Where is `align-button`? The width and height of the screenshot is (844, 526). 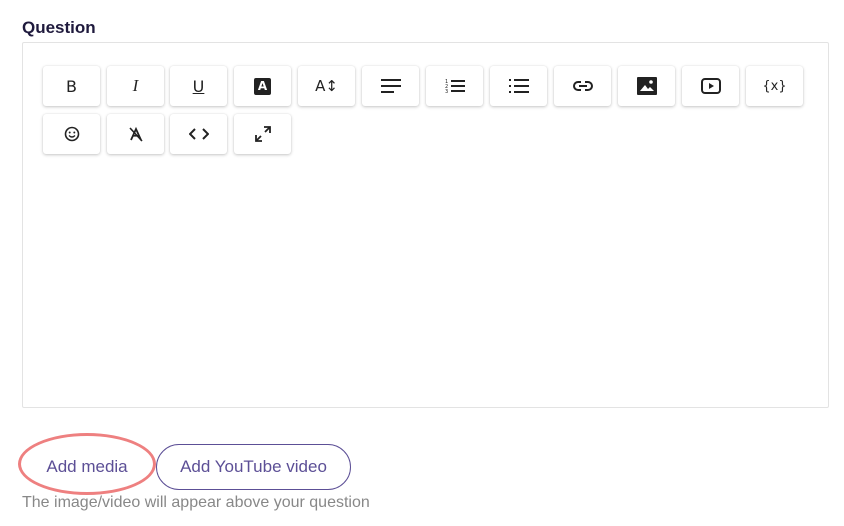
align-button is located at coordinates (390, 86).